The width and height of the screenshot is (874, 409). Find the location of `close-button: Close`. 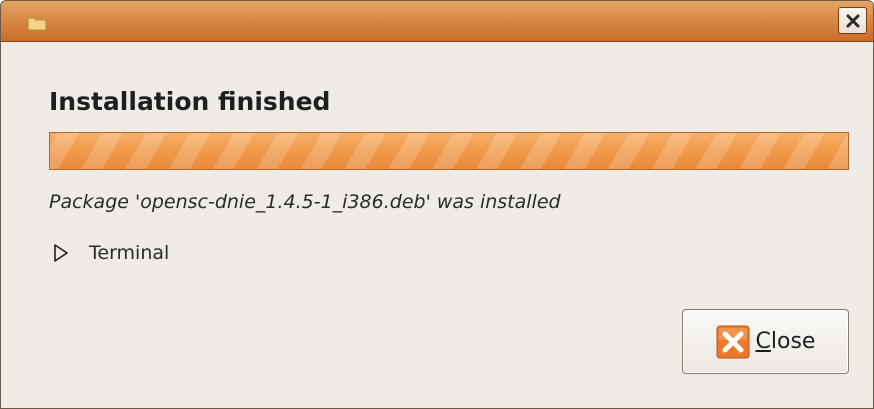

close-button: Close is located at coordinates (765, 341).